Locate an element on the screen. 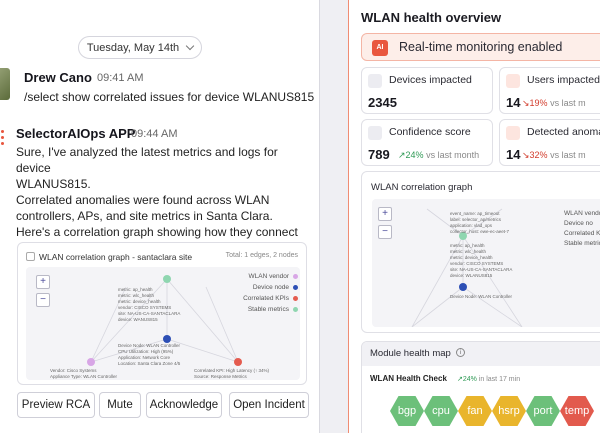  stat-label: Devices impacted is located at coordinates (430, 80).